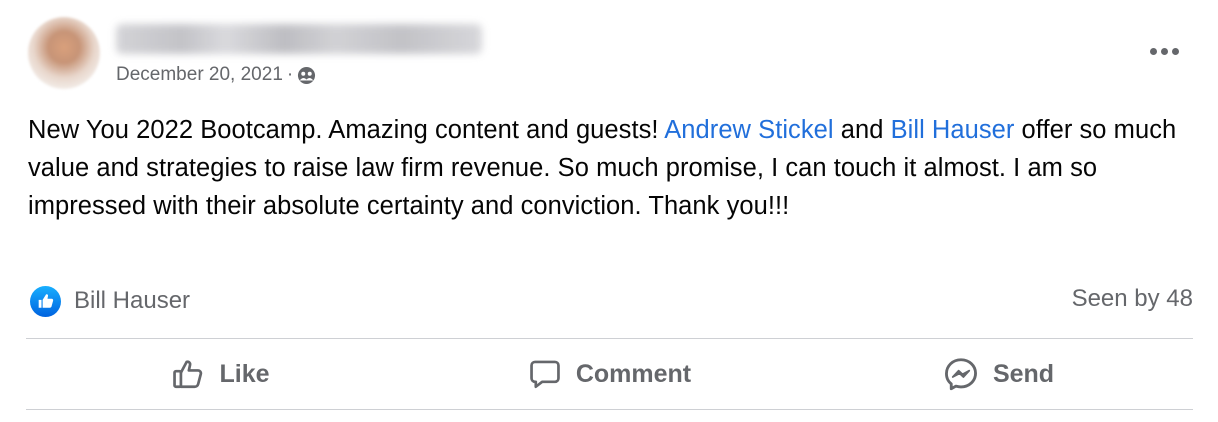 This screenshot has width=1218, height=422. I want to click on comment-button: Comment, so click(609, 374).